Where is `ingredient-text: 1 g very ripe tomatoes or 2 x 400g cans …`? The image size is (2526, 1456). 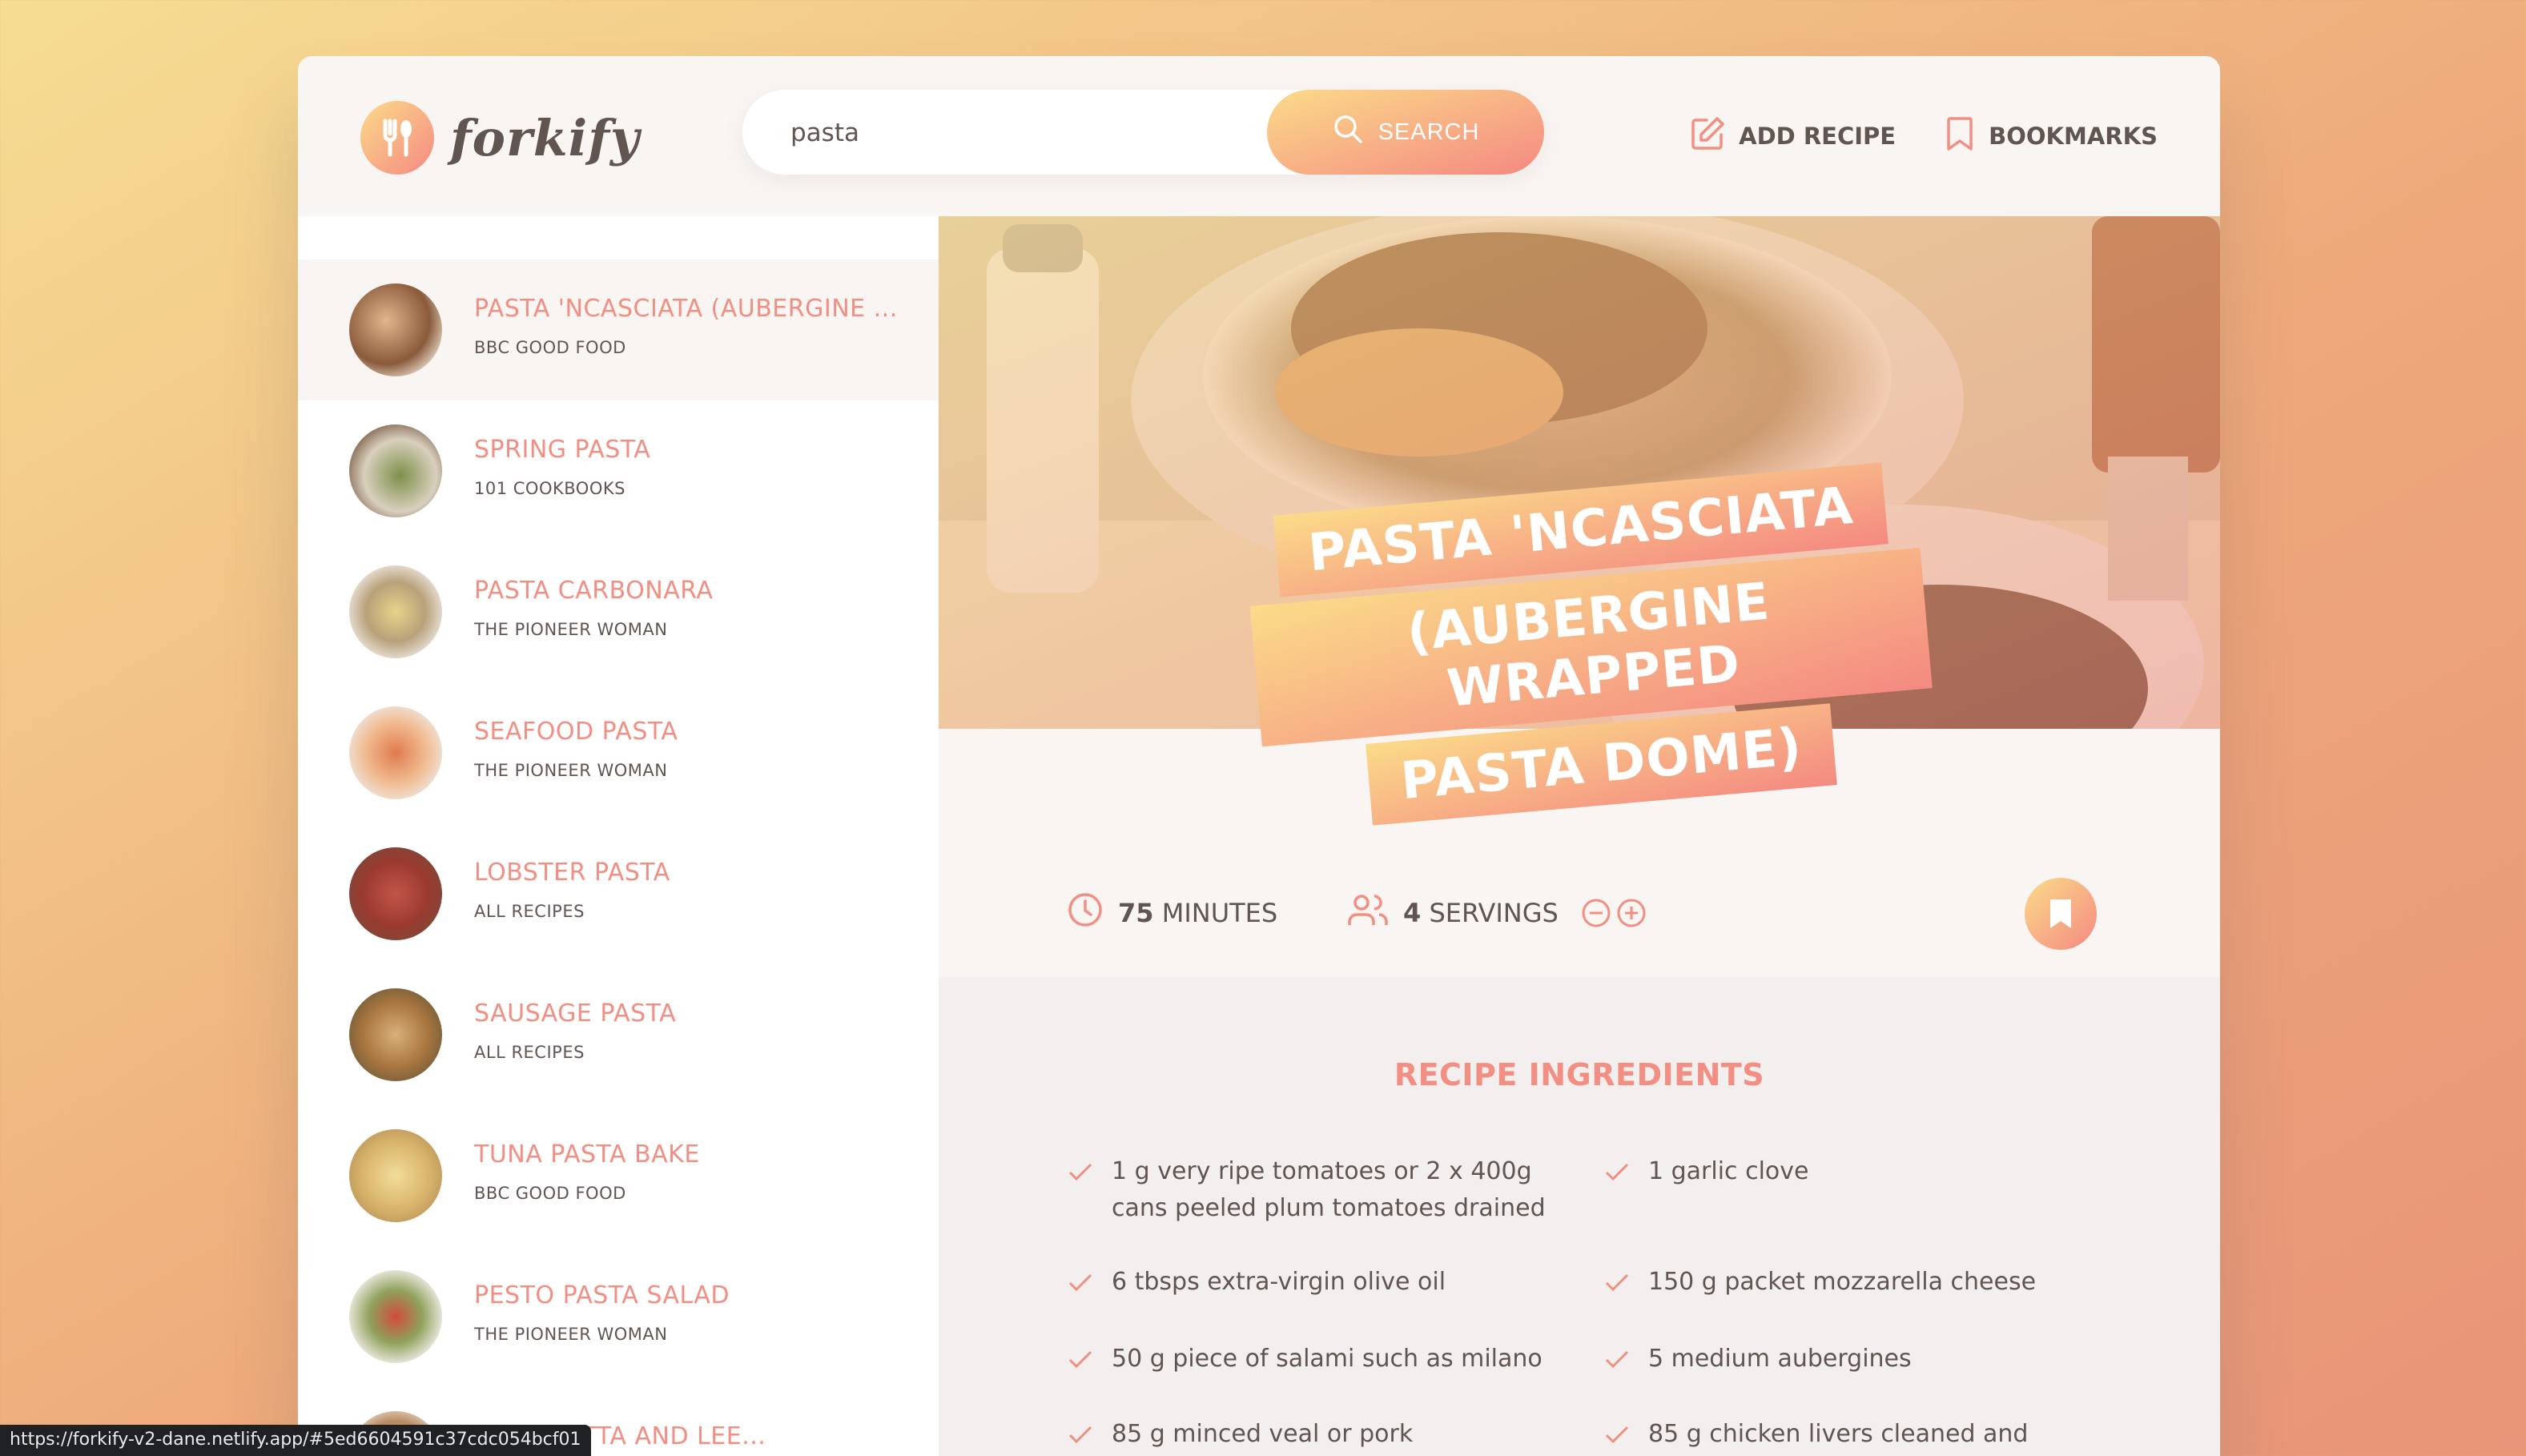
ingredient-text: 1 g very ripe tomatoes or 2 x 400g cans … is located at coordinates (1329, 1189).